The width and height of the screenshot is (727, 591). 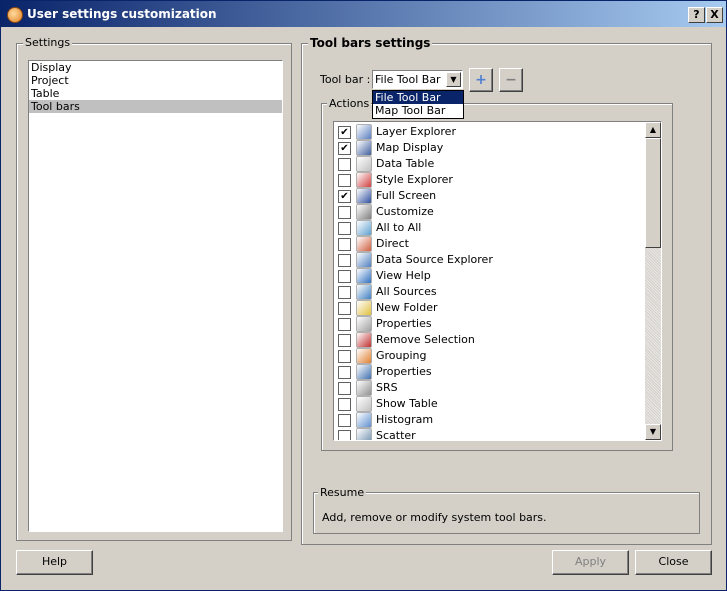 What do you see at coordinates (345, 79) in the screenshot?
I see `toolbar-label: Tool bar :` at bounding box center [345, 79].